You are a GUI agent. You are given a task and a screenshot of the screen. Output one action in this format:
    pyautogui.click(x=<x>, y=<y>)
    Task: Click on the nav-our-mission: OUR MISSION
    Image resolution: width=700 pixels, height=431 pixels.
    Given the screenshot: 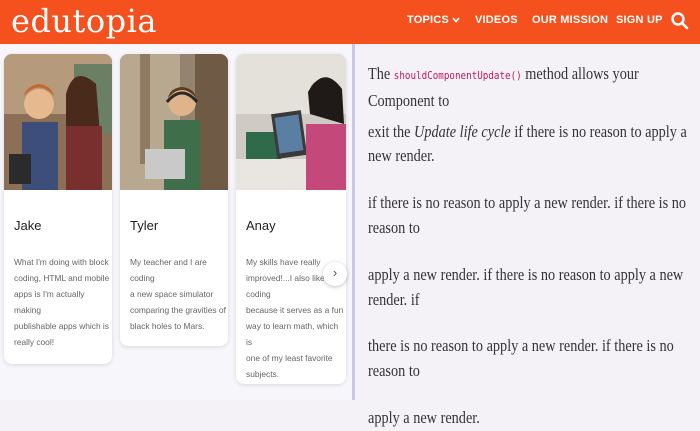 What is the action you would take?
    pyautogui.click(x=570, y=20)
    